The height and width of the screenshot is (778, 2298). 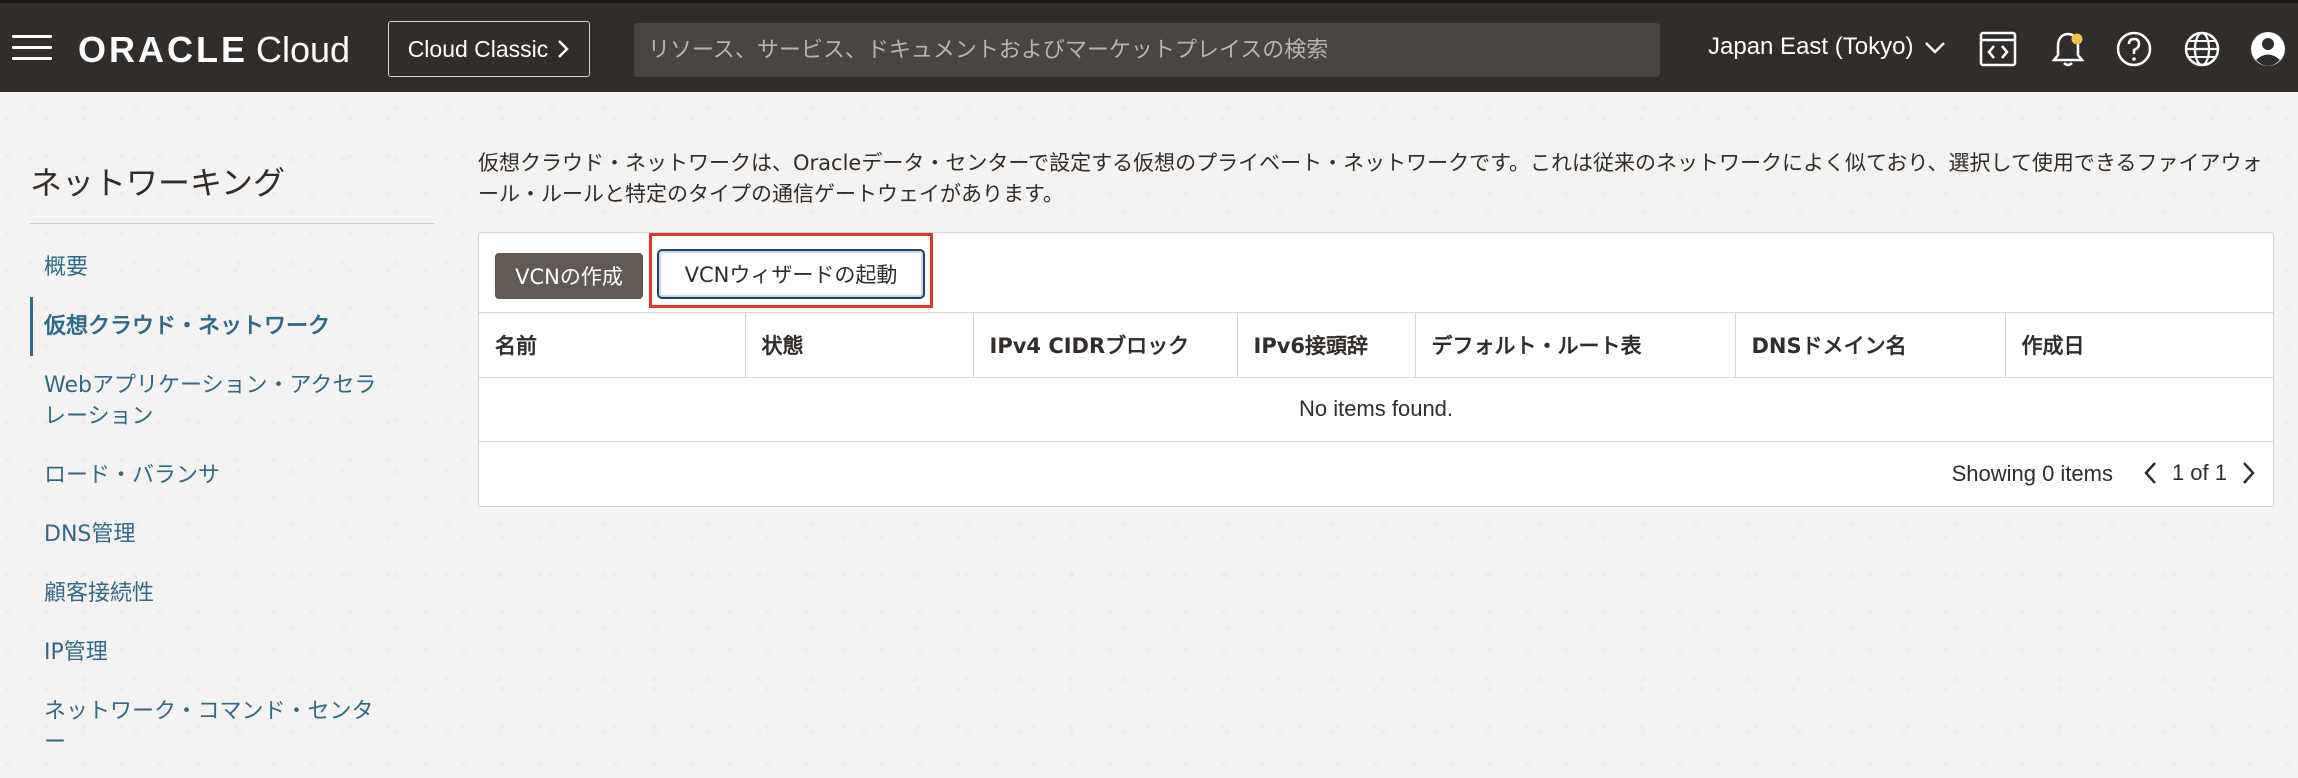 What do you see at coordinates (2139, 345) in the screenshot?
I see `column-header-created: 作成日` at bounding box center [2139, 345].